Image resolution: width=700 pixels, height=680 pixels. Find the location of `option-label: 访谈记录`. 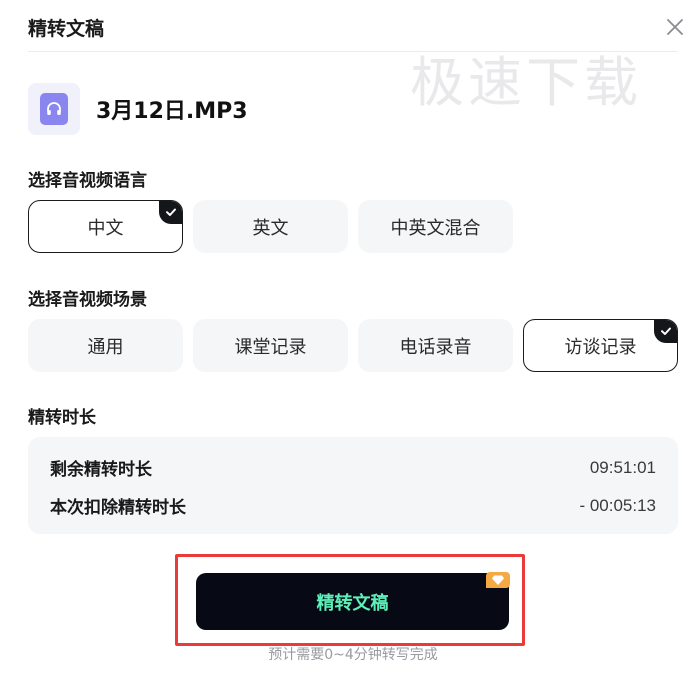

option-label: 访谈记录 is located at coordinates (600, 347).